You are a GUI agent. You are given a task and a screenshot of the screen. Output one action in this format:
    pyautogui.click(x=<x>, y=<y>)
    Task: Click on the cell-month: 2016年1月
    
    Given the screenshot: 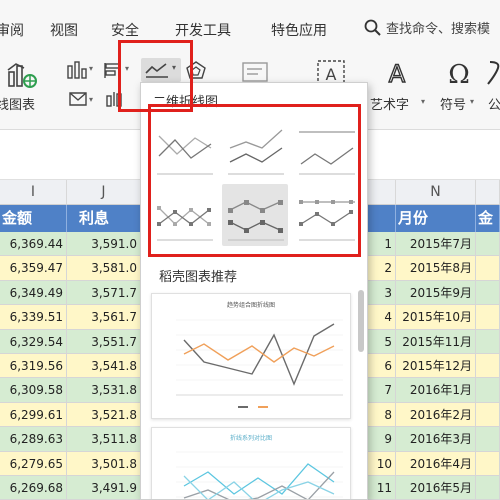 What is the action you would take?
    pyautogui.click(x=436, y=390)
    